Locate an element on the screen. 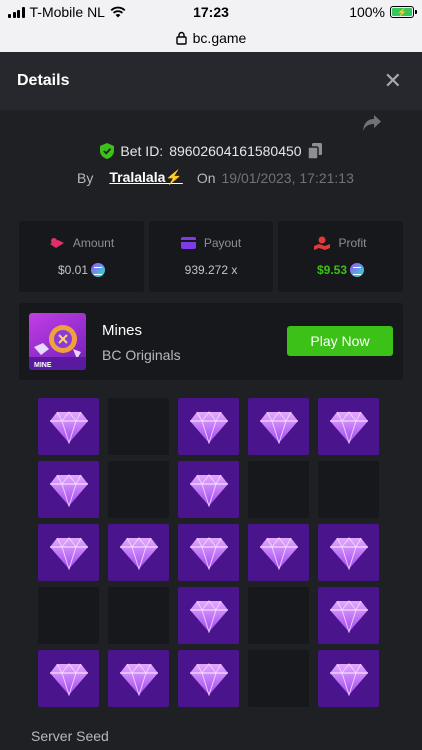 This screenshot has width=422, height=750. by-label: By is located at coordinates (85, 177).